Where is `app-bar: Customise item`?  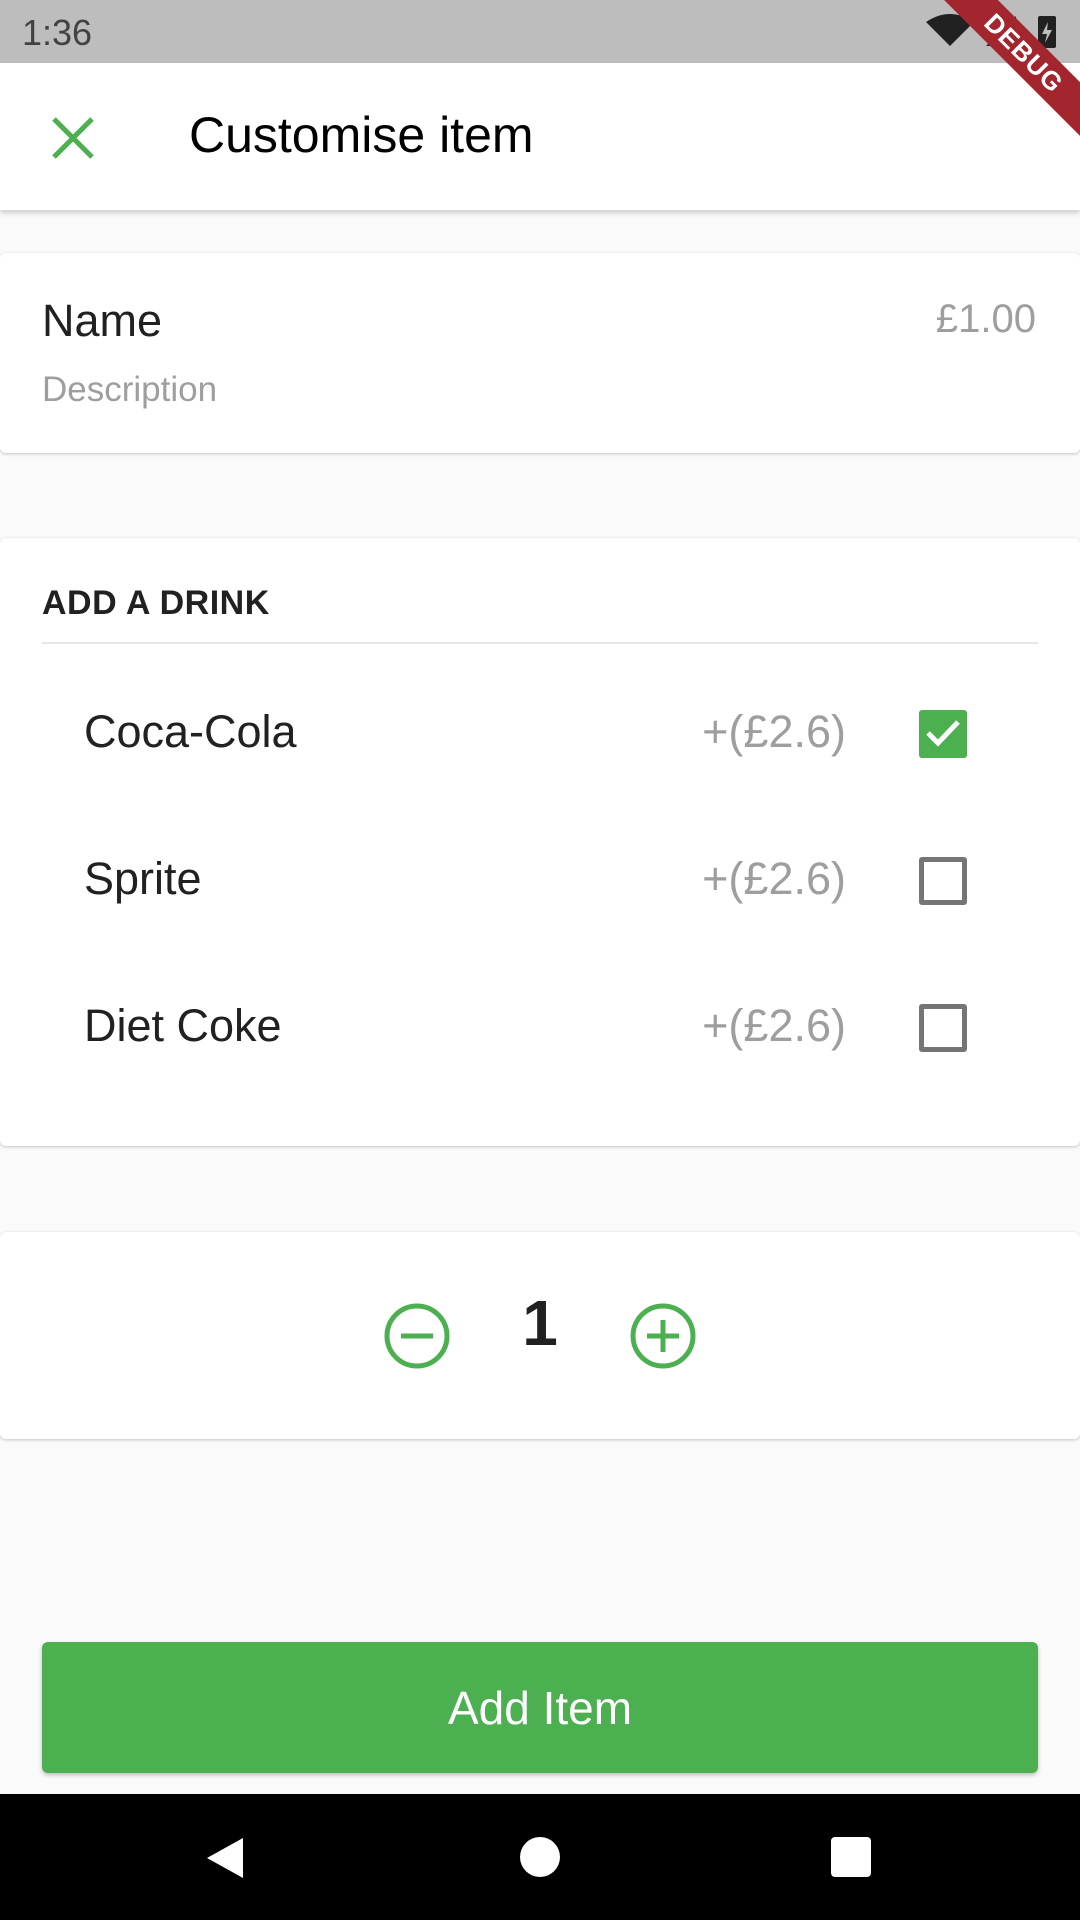 app-bar: Customise item is located at coordinates (540, 136).